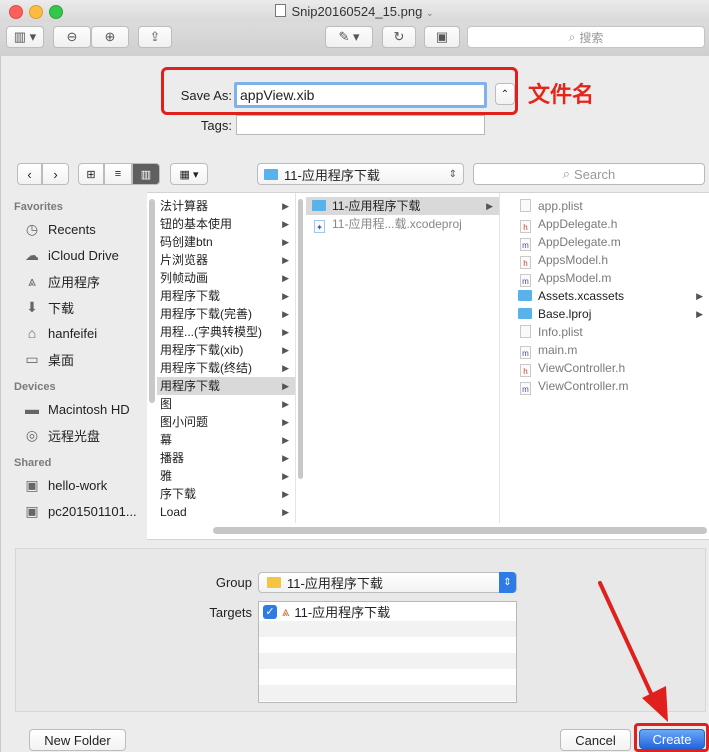 The height and width of the screenshot is (752, 709). What do you see at coordinates (672, 739) in the screenshot?
I see `create-button: Create` at bounding box center [672, 739].